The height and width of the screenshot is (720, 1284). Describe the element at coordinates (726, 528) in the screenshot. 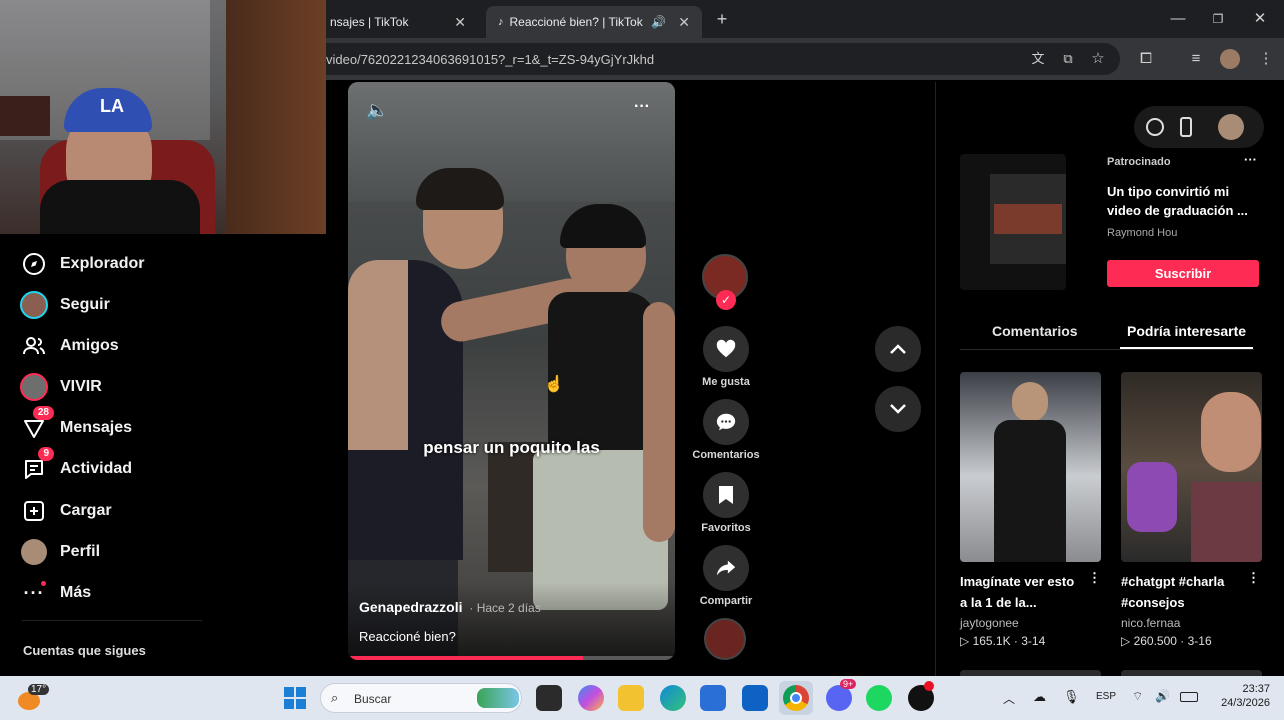

I see `favorites-label: Favoritos` at that location.